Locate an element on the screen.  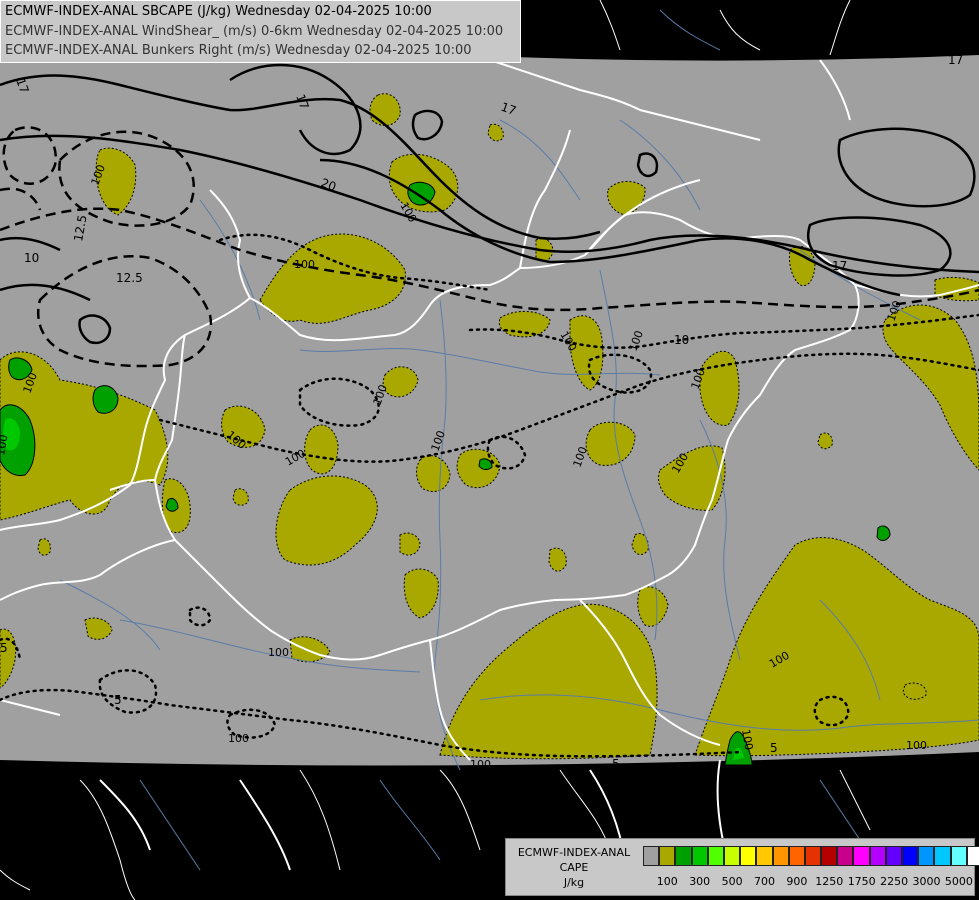
label-12-5b: 12.5 is located at coordinates (129, 278).